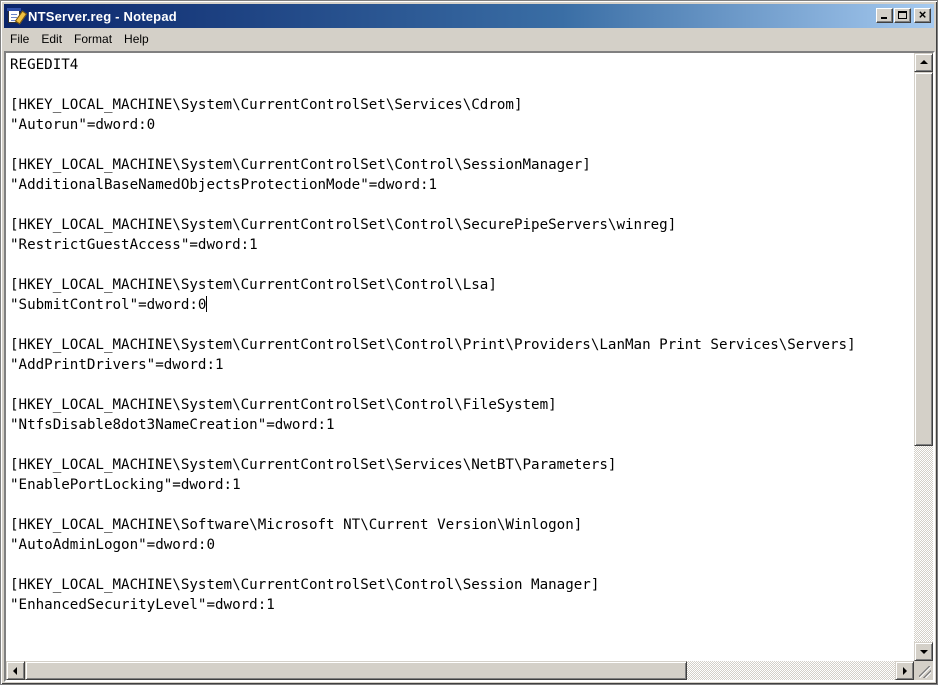  Describe the element at coordinates (44, 65) in the screenshot. I see `editor-line: REGEDIT4` at that location.